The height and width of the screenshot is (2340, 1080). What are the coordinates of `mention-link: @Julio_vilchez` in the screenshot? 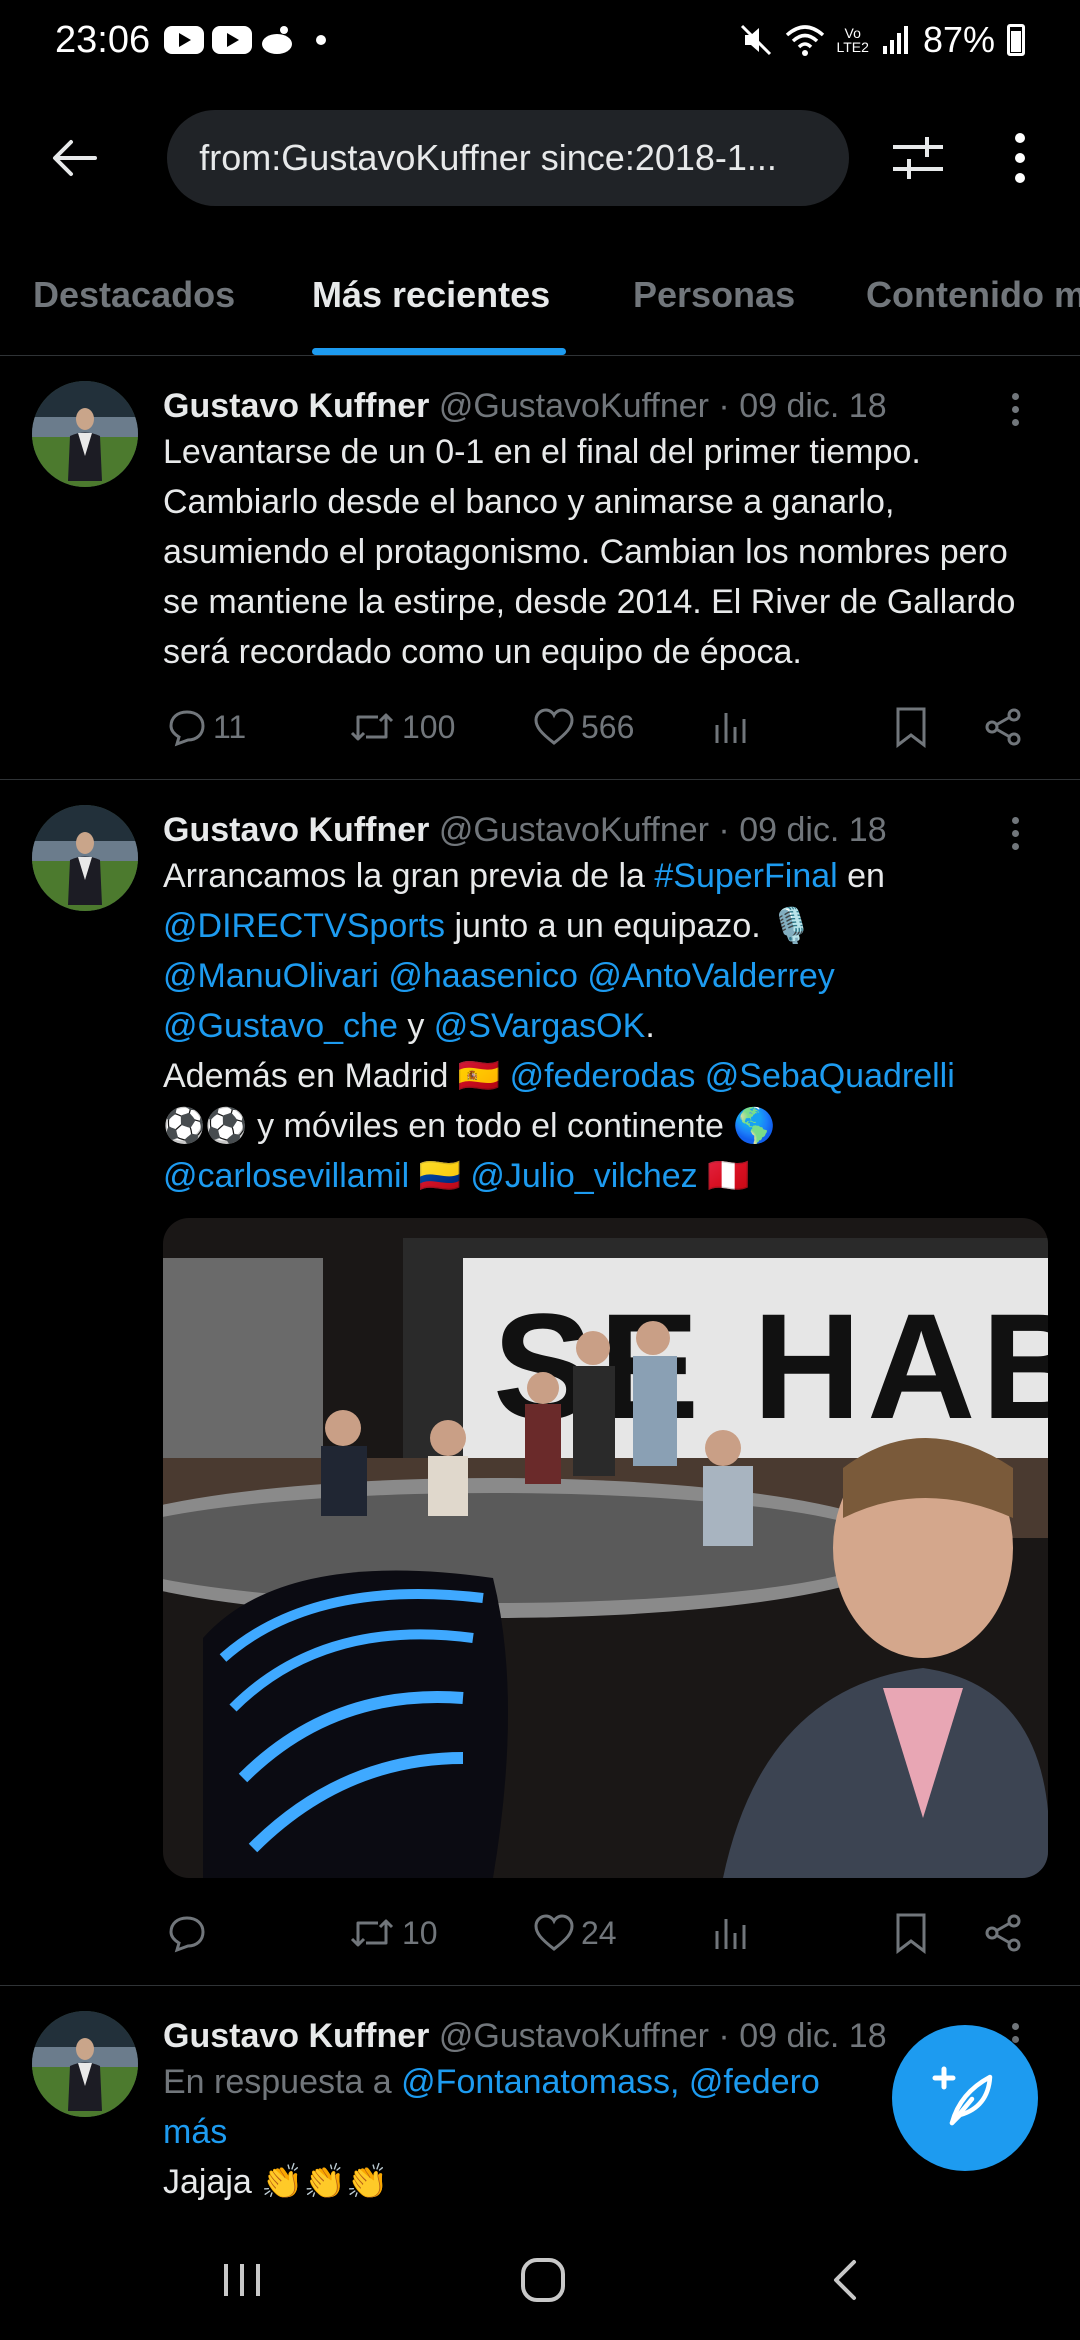 It's located at (583, 1176).